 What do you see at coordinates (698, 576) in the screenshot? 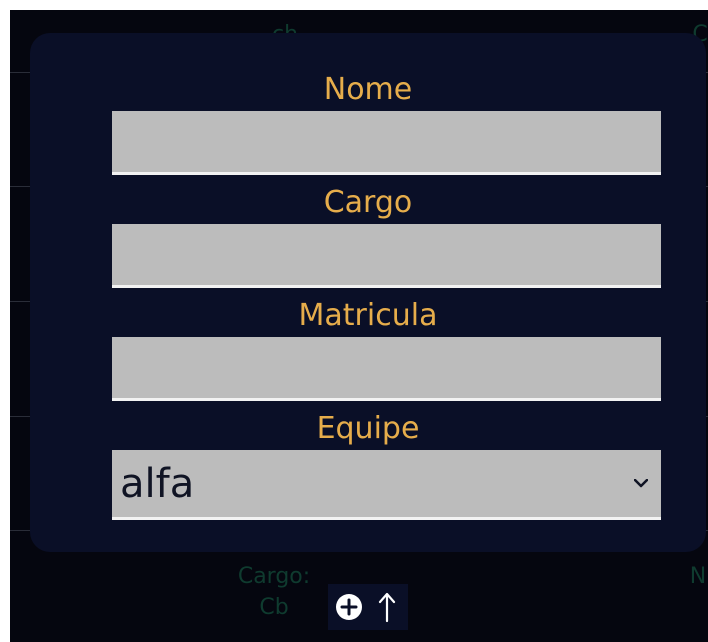
I see `background-right-text: N` at bounding box center [698, 576].